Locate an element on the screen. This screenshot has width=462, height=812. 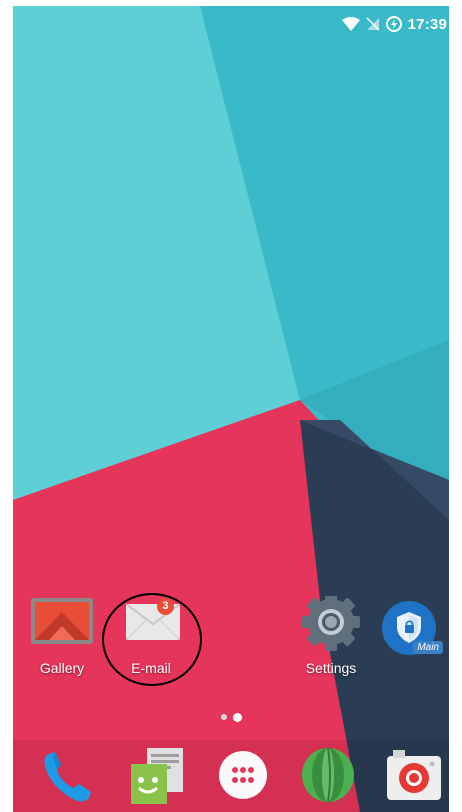
phone-icon is located at coordinates (67, 777).